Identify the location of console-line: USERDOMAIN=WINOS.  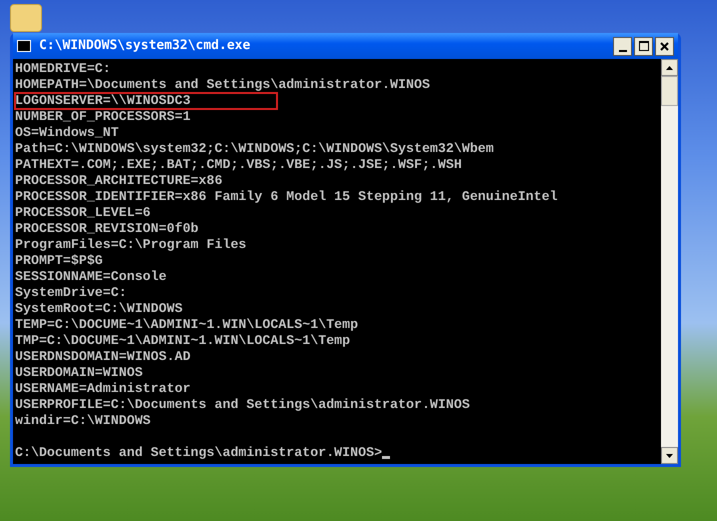
(79, 373).